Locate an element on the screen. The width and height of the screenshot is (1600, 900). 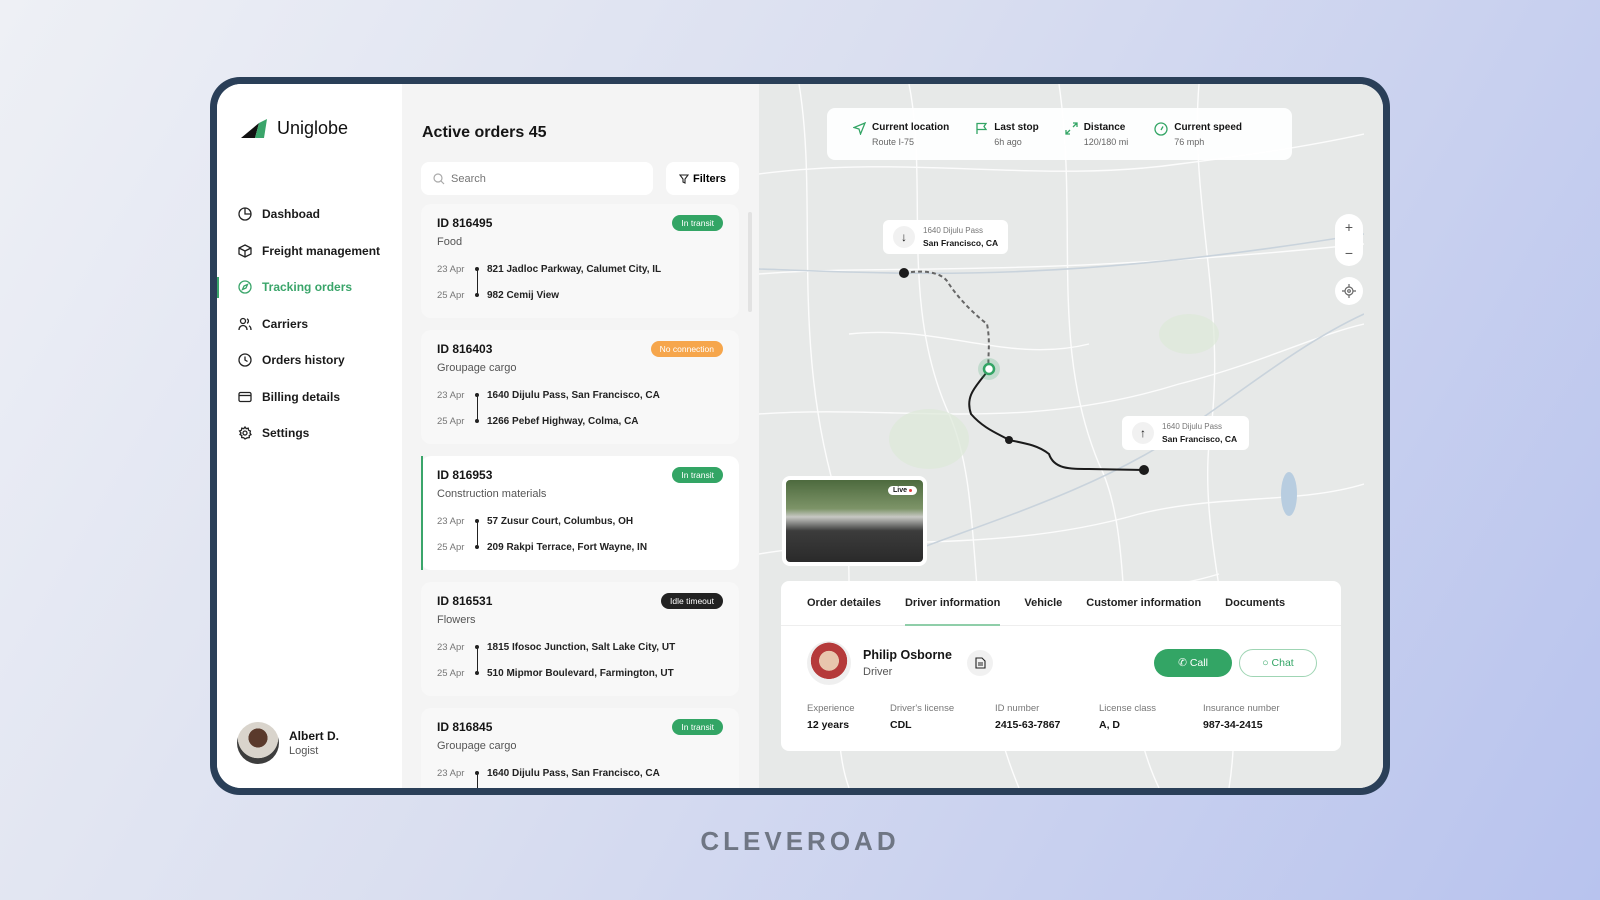
users-icon is located at coordinates (245, 324).